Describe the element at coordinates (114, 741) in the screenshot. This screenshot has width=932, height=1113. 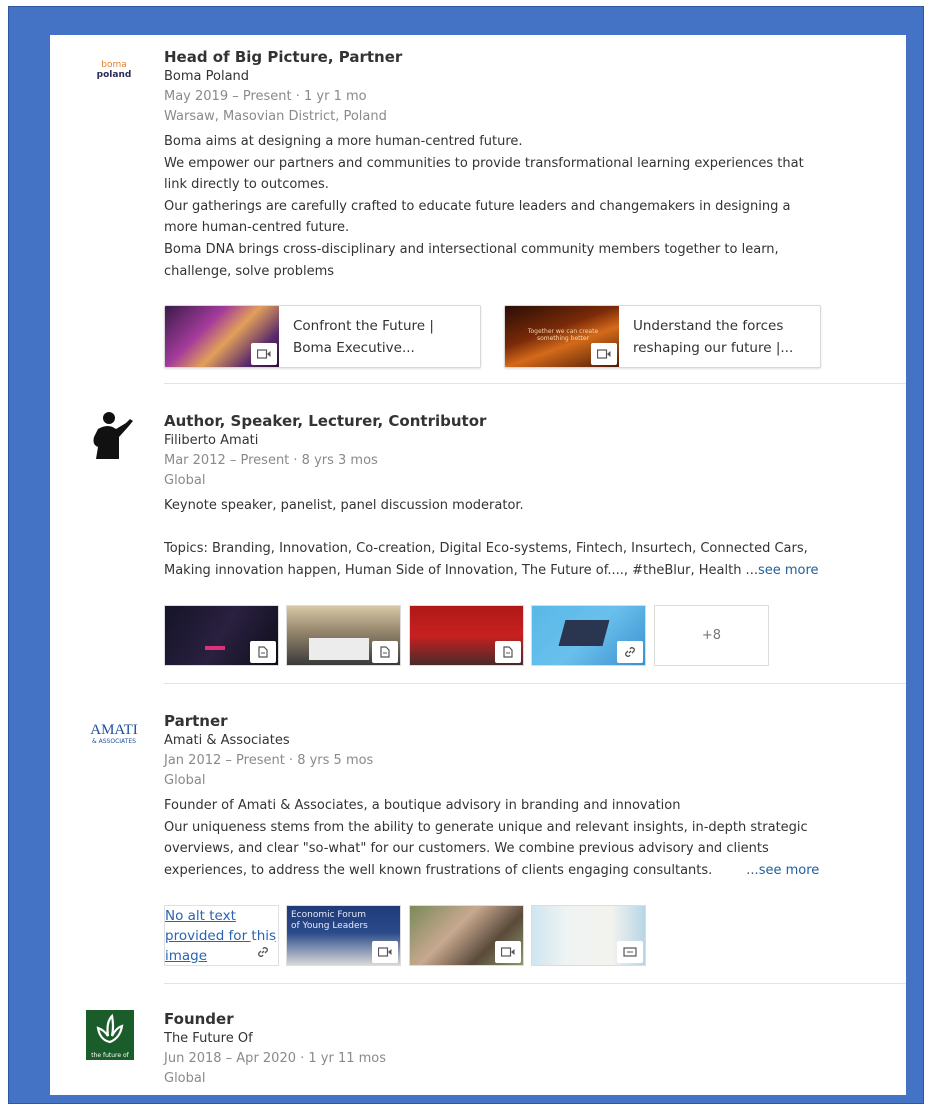
I see `amati-logo-line2: & ASSOCIATES` at that location.